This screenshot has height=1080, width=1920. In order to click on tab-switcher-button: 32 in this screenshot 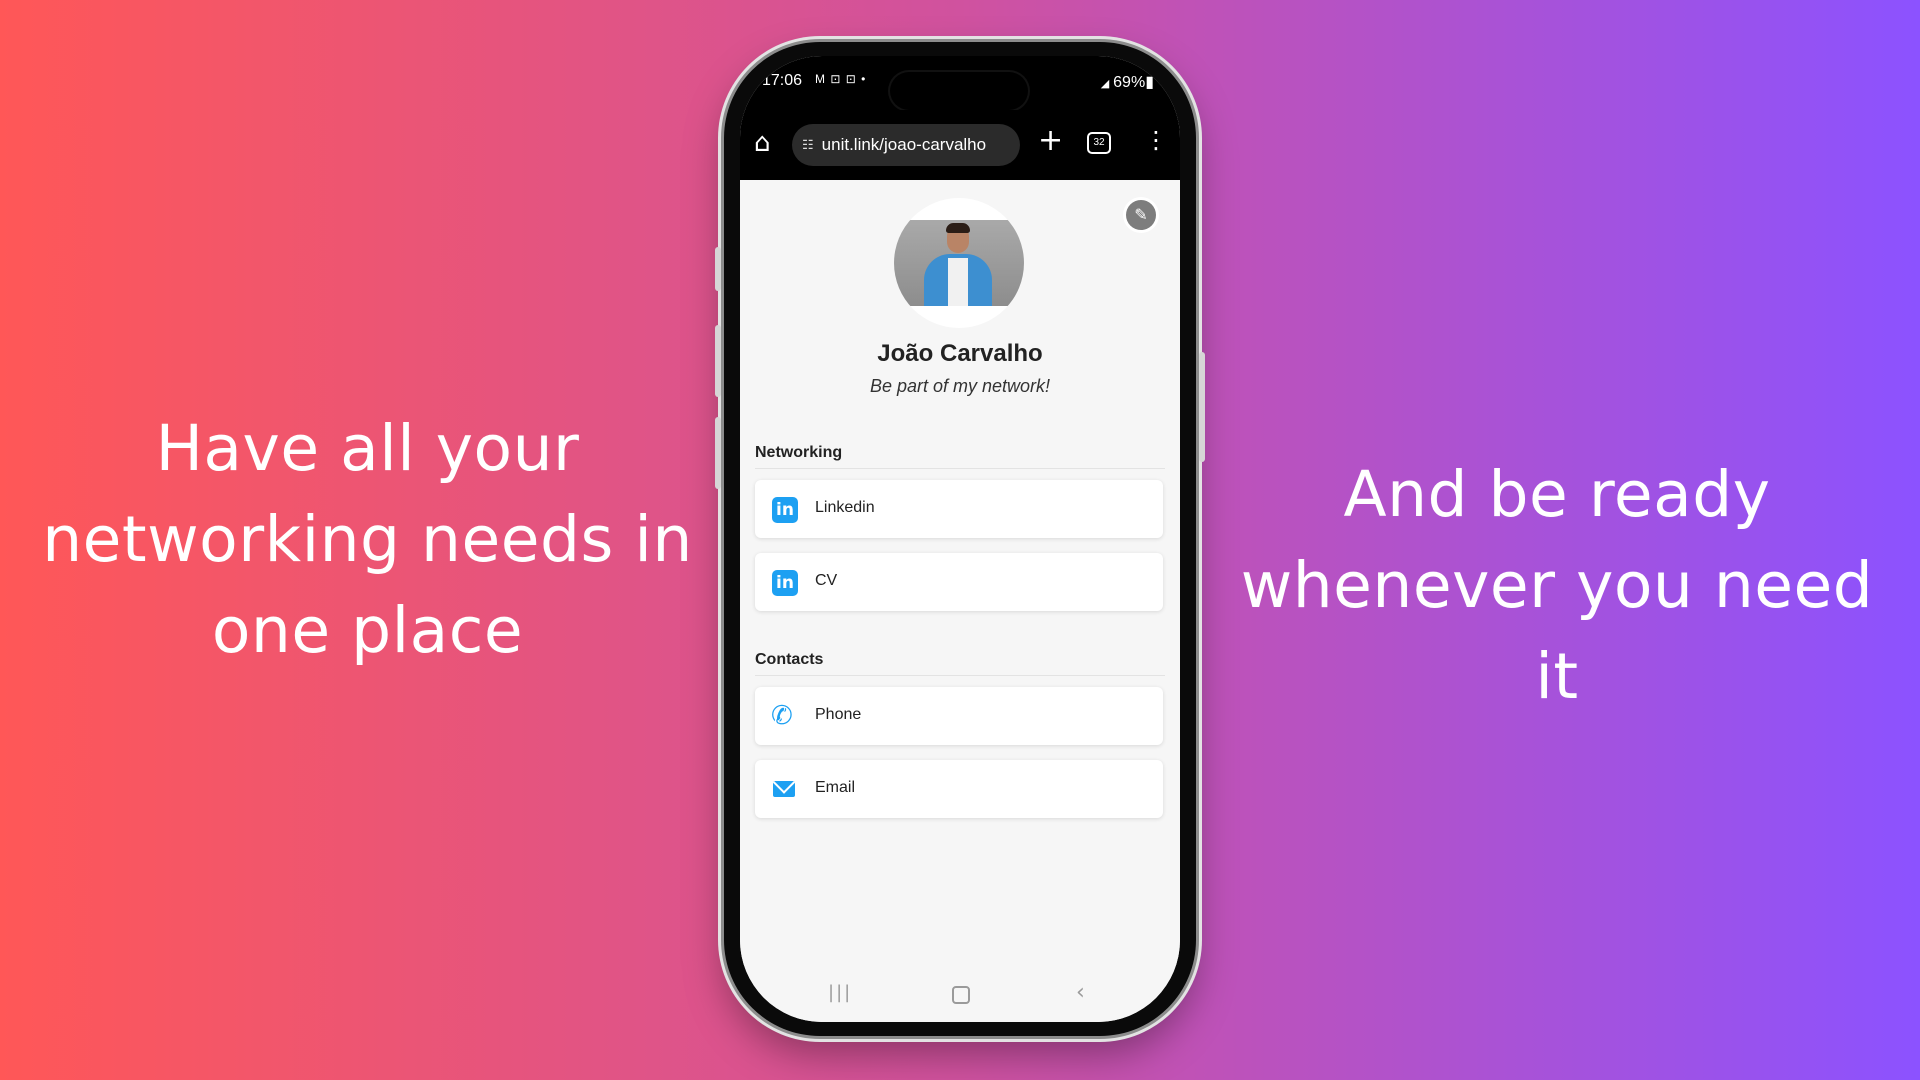, I will do `click(1099, 143)`.